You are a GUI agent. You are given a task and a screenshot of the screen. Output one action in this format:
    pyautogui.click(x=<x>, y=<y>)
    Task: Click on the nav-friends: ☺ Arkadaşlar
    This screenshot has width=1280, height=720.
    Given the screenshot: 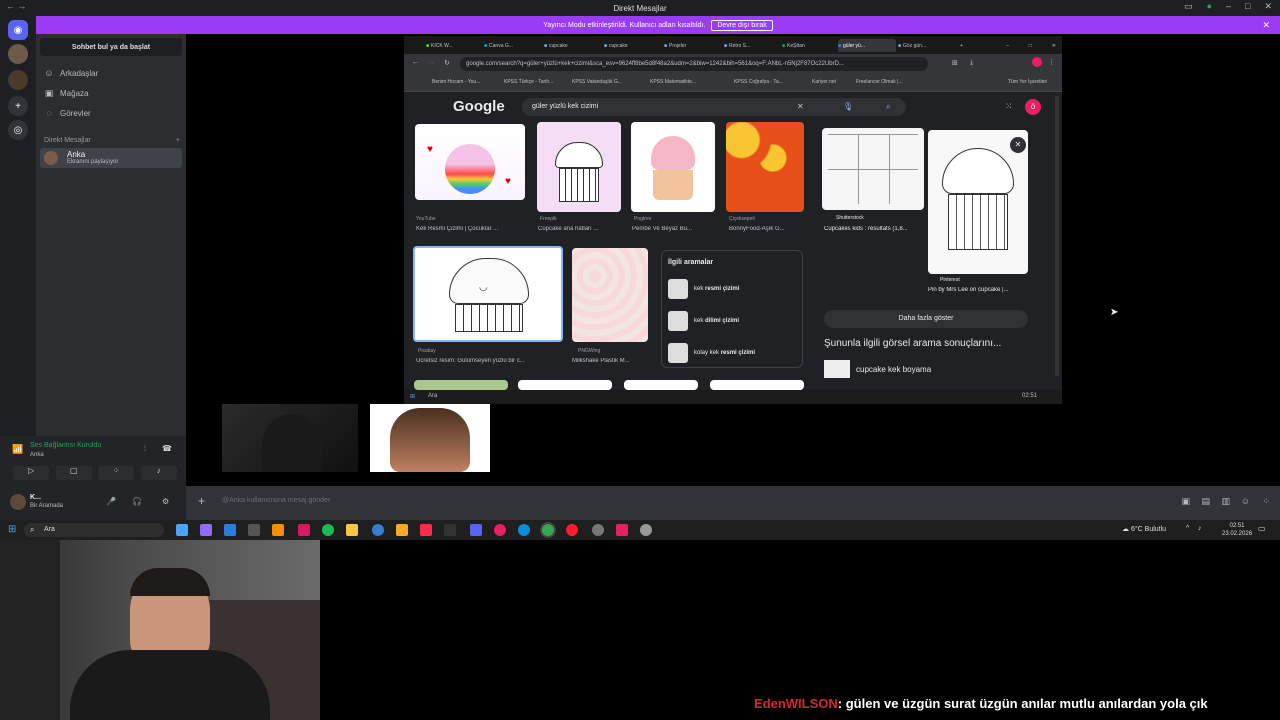 What is the action you would take?
    pyautogui.click(x=71, y=73)
    